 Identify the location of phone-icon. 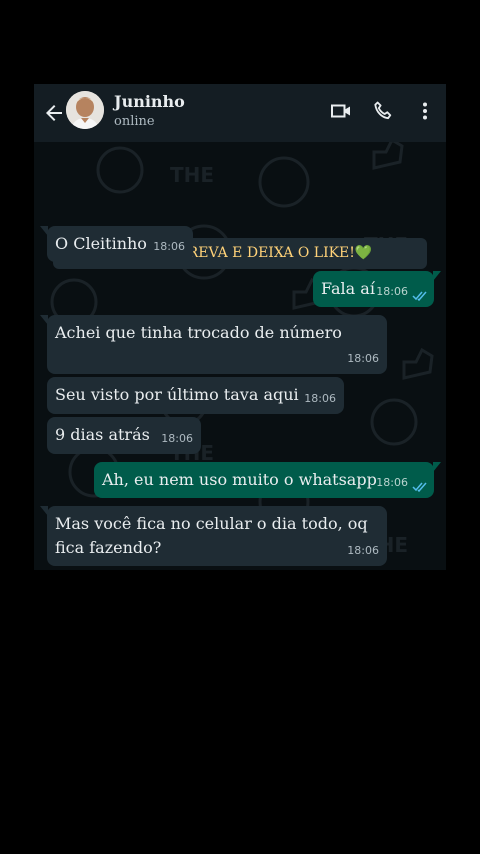
(383, 111).